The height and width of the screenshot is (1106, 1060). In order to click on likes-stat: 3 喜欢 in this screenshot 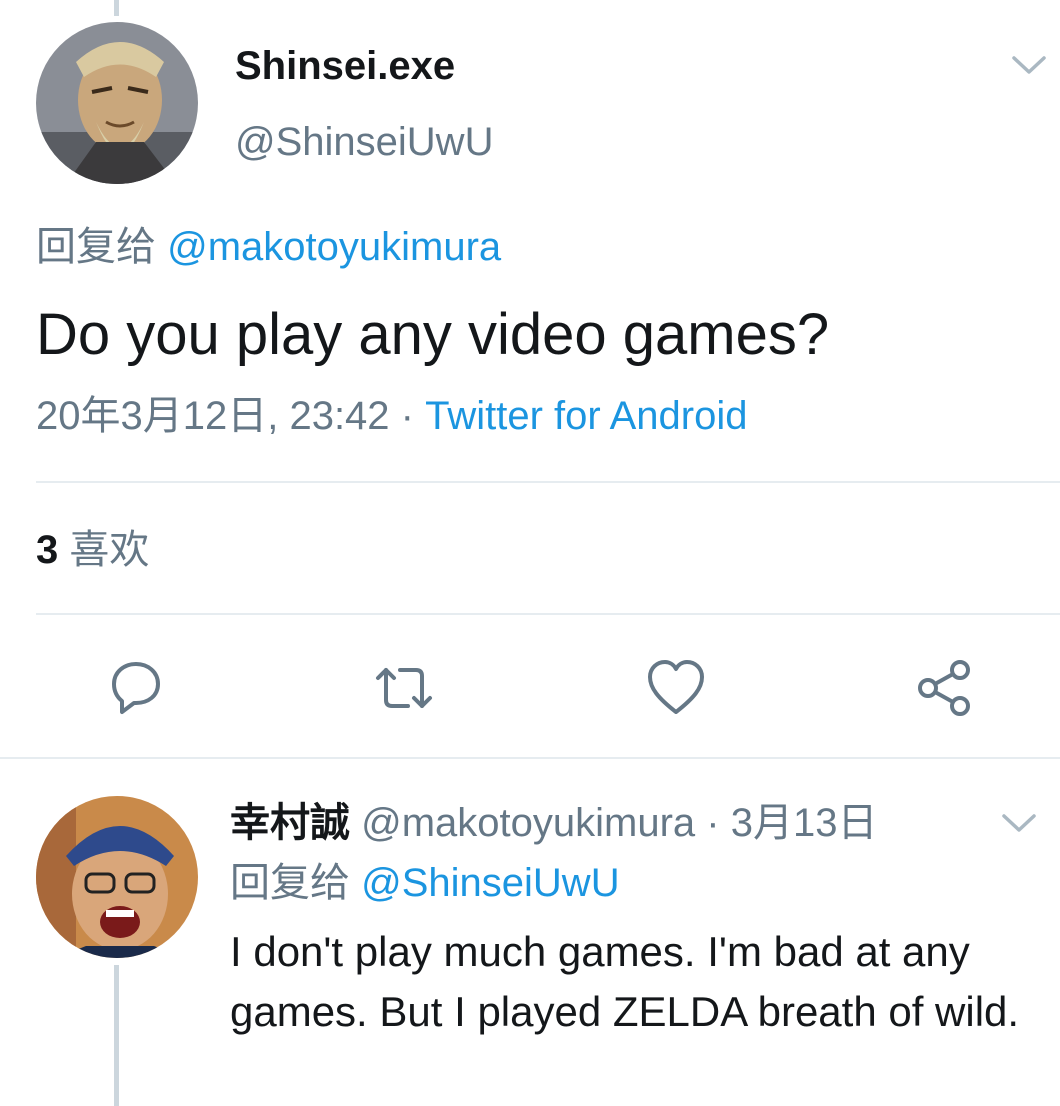, I will do `click(92, 550)`.